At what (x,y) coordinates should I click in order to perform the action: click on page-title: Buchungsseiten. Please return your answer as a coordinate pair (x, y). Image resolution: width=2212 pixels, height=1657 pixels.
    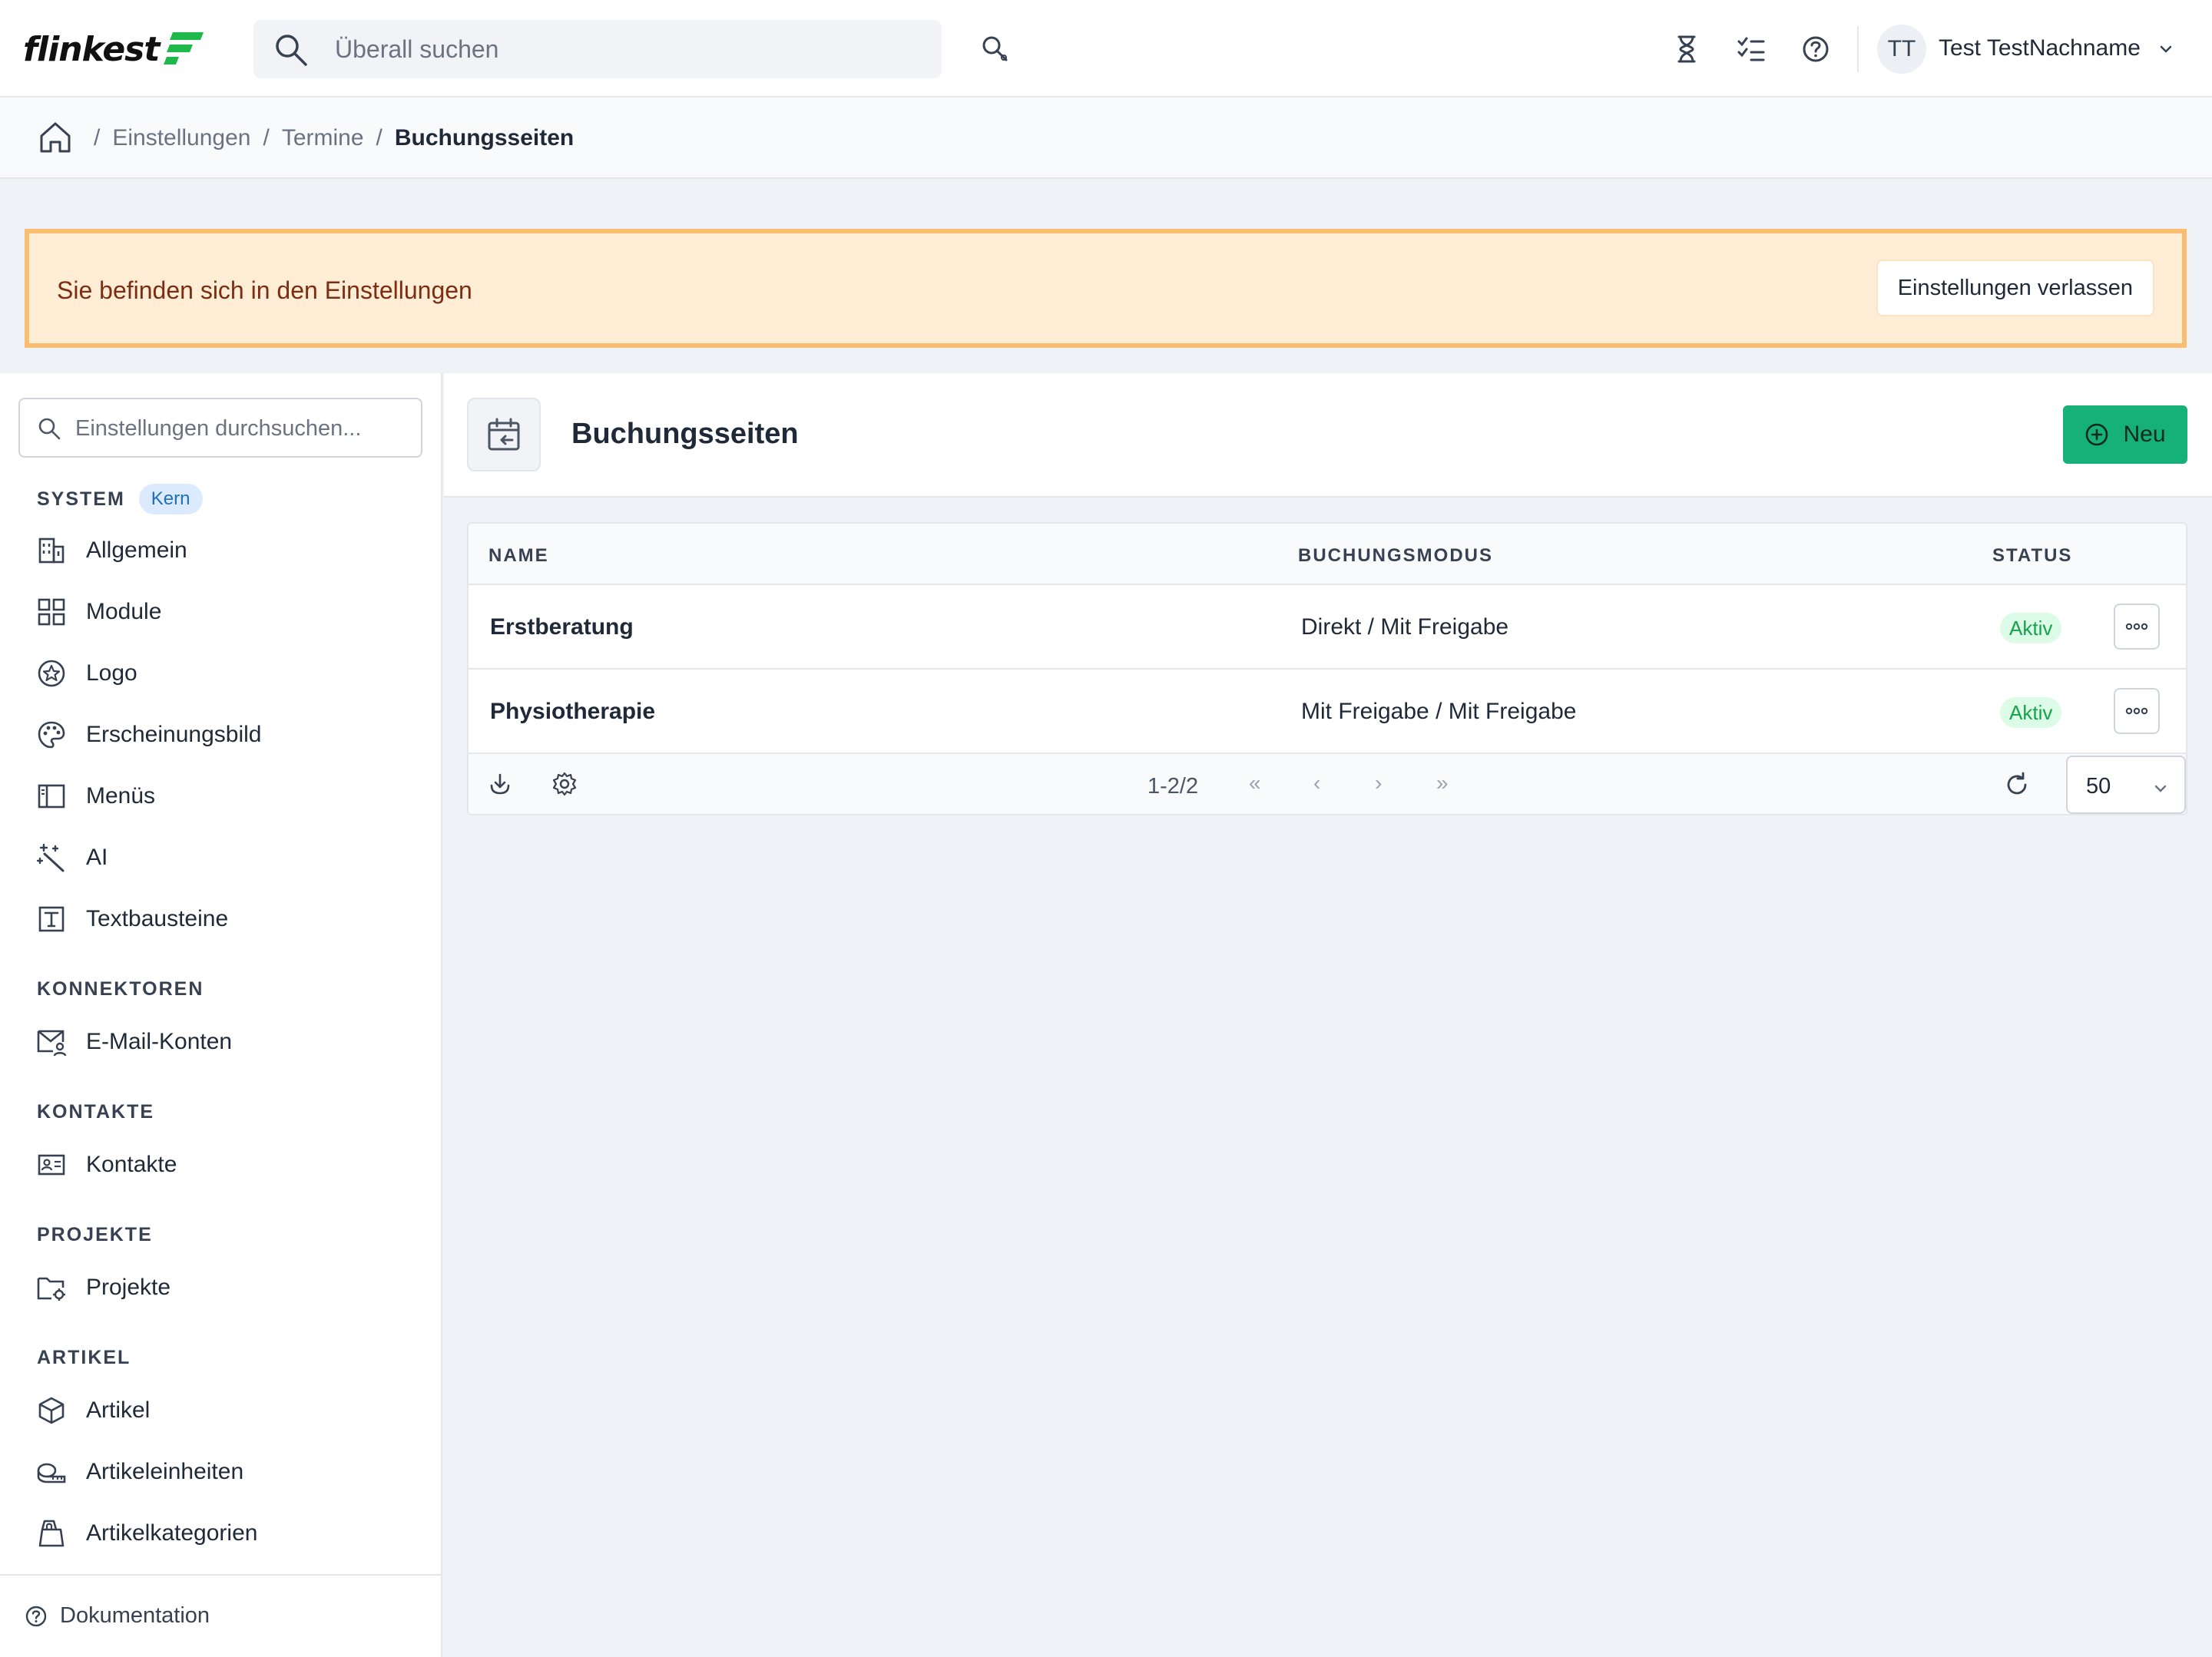
    Looking at the image, I should click on (685, 434).